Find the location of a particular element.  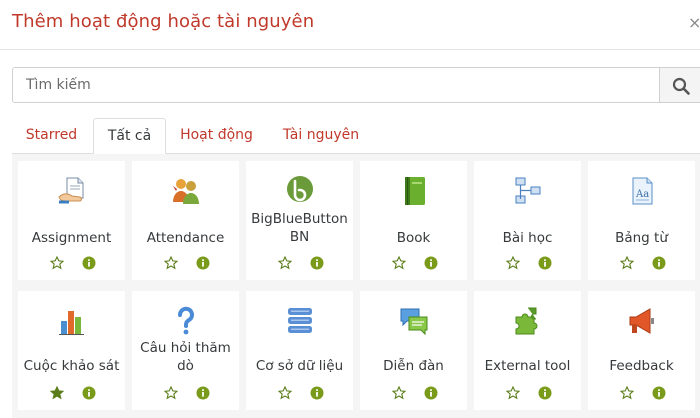

forum-icon is located at coordinates (414, 322).